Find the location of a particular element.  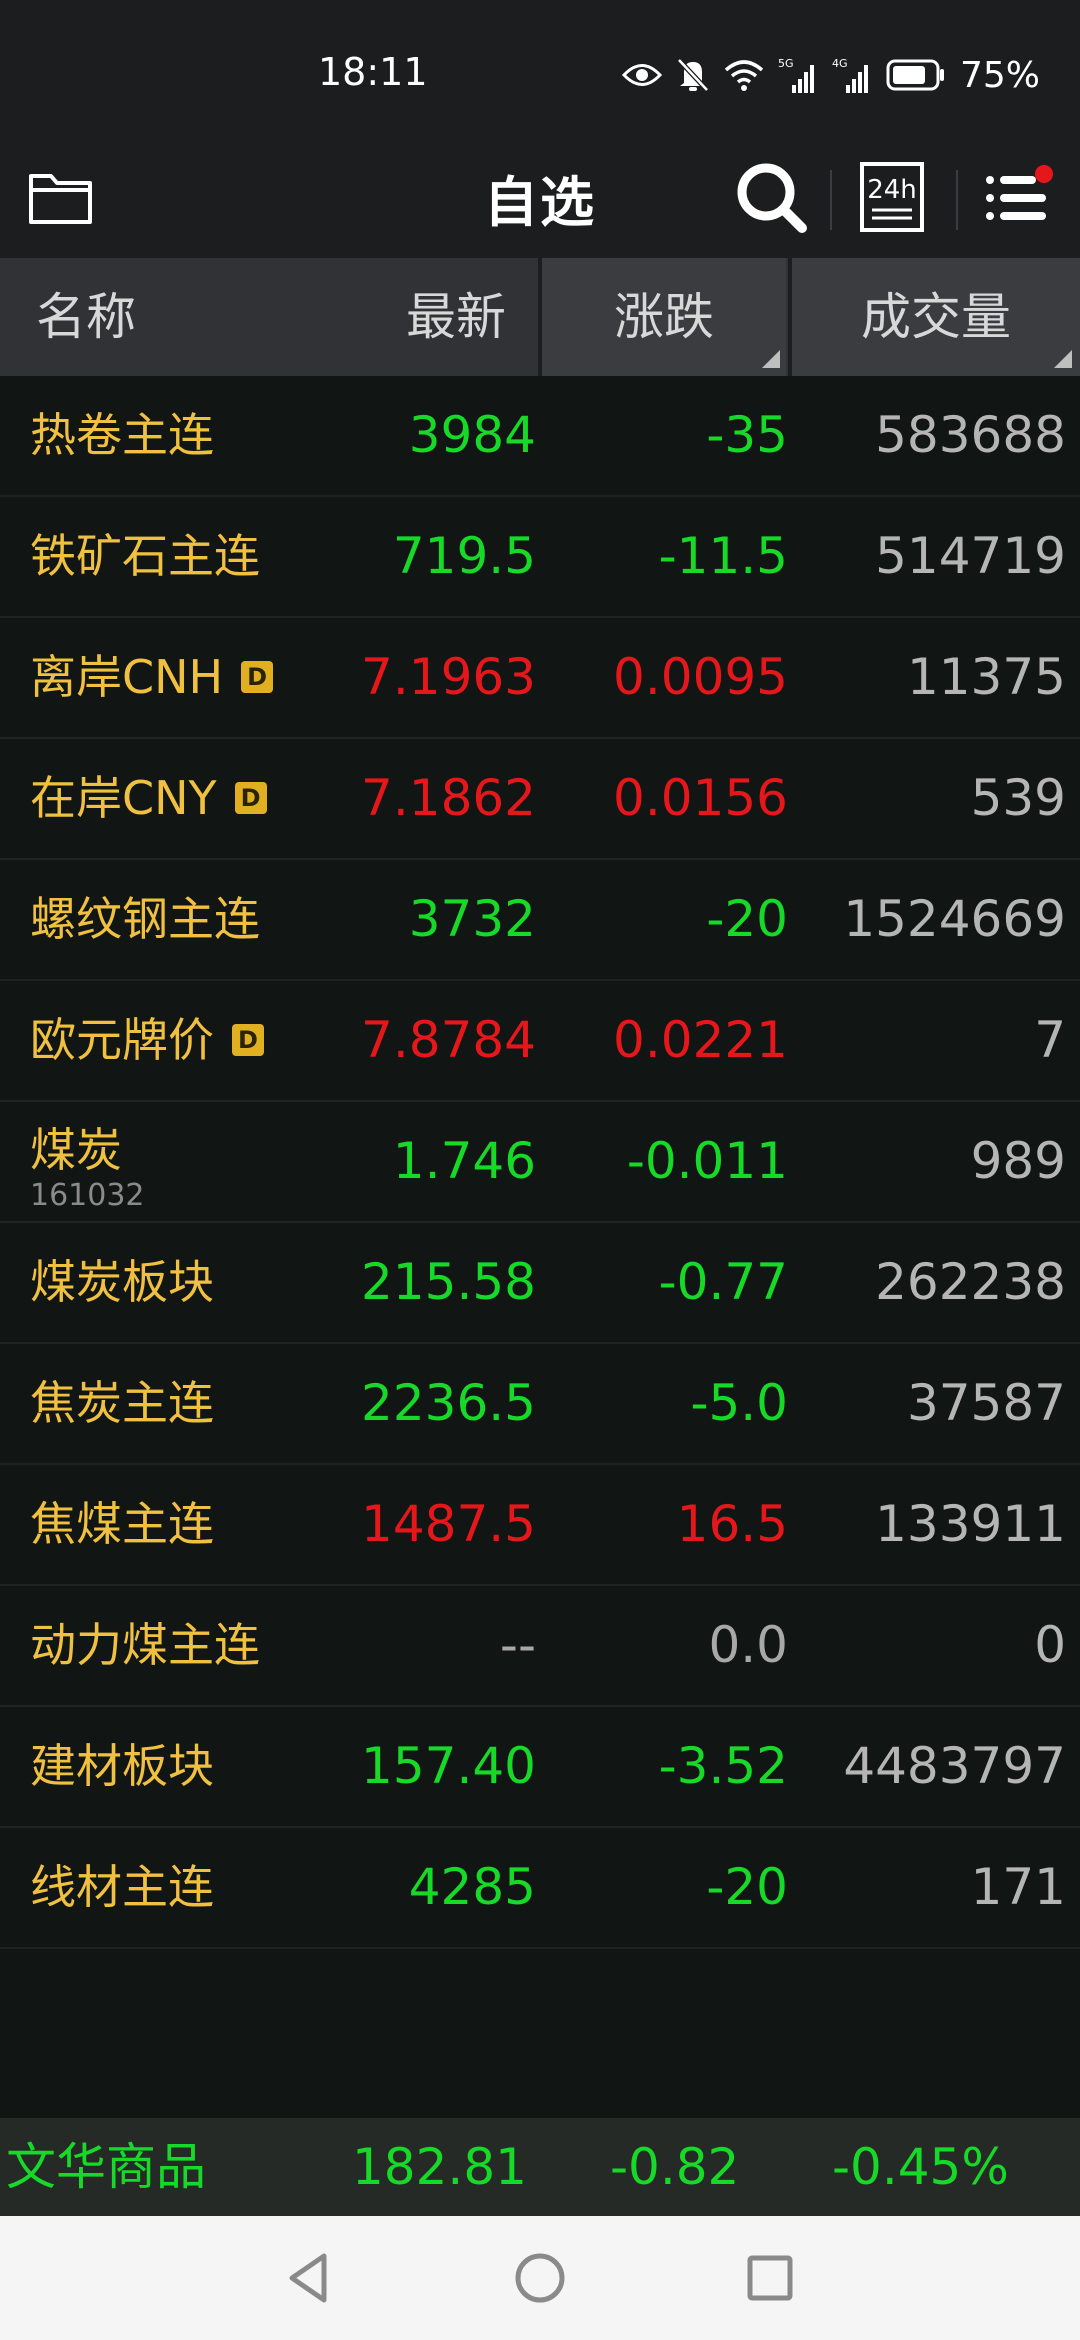

row-change: -11.5 is located at coordinates (723, 556).